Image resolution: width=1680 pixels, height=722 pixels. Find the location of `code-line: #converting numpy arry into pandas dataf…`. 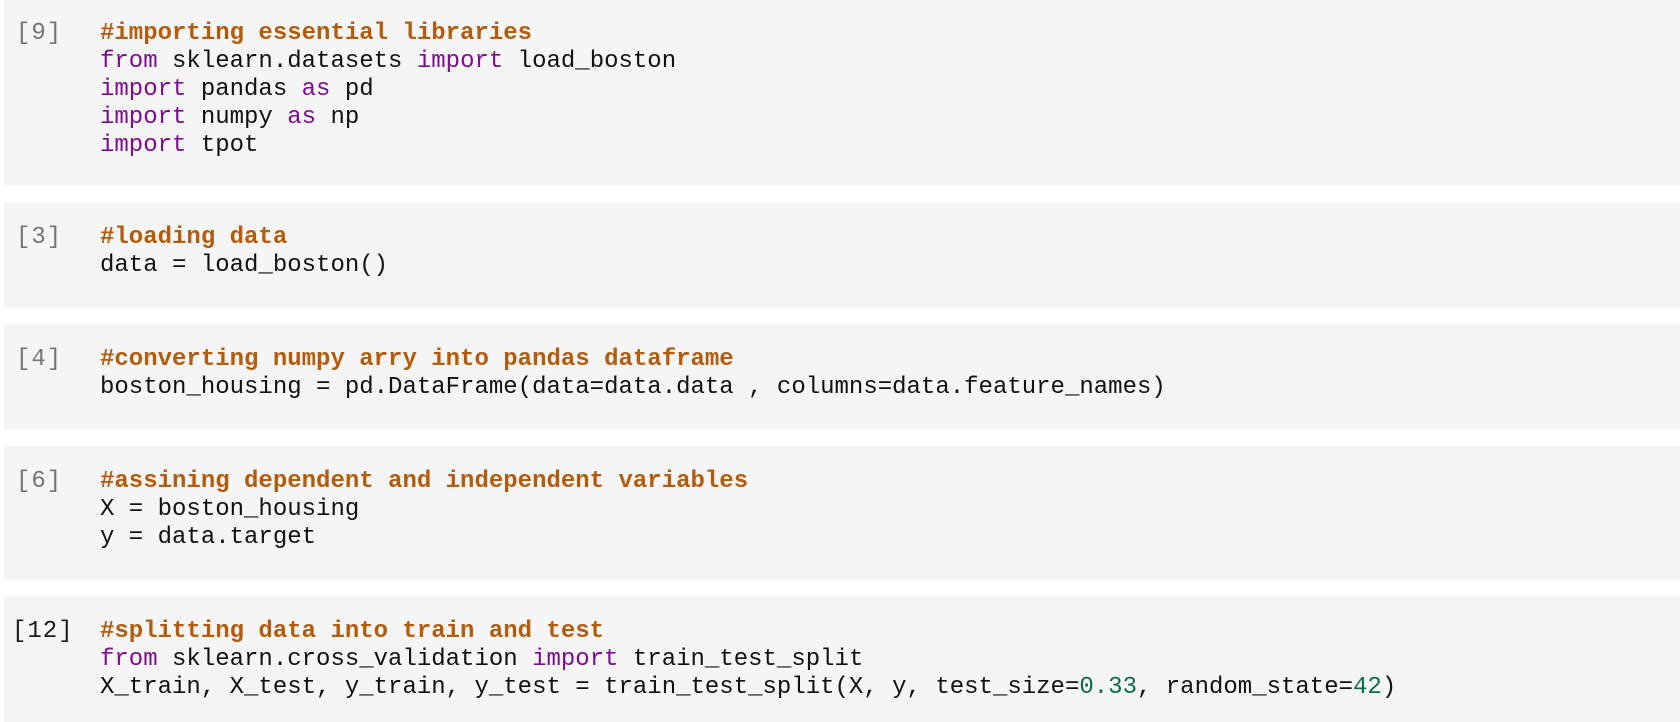

code-line: #converting numpy arry into pandas dataf… is located at coordinates (633, 360).